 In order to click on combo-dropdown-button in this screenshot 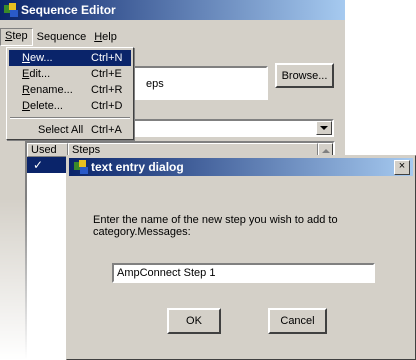, I will do `click(324, 128)`.